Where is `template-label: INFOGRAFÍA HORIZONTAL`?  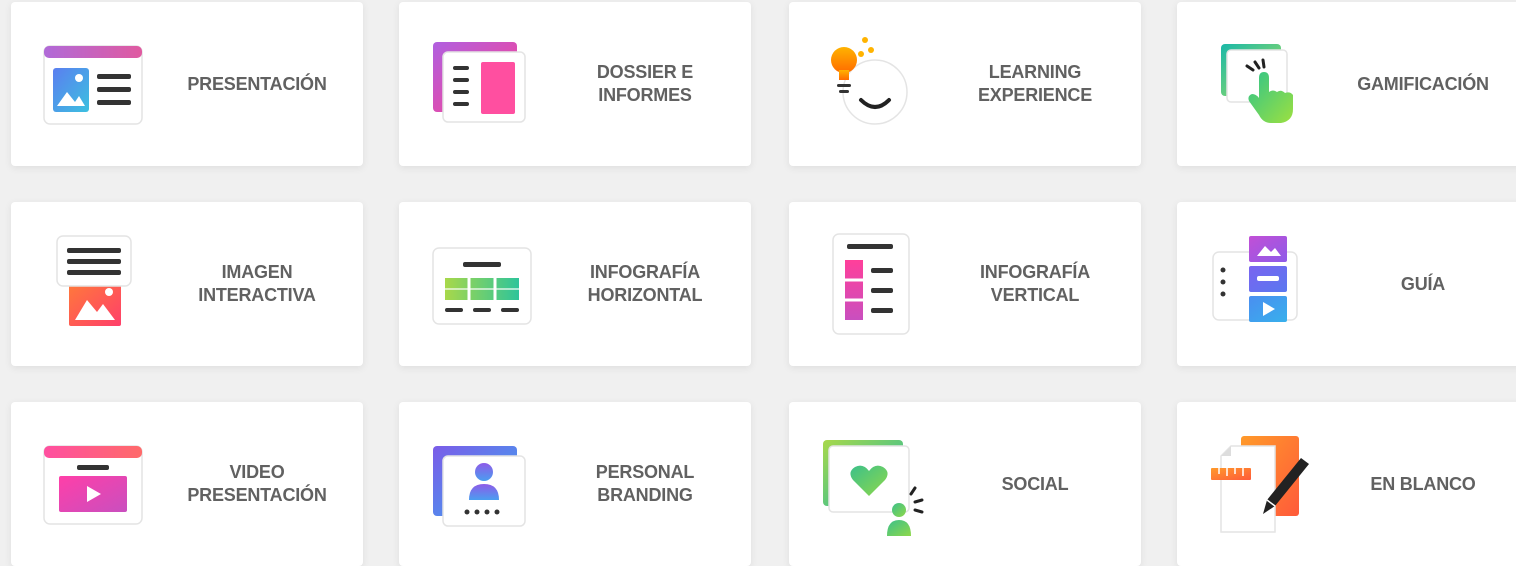 template-label: INFOGRAFÍA HORIZONTAL is located at coordinates (645, 283).